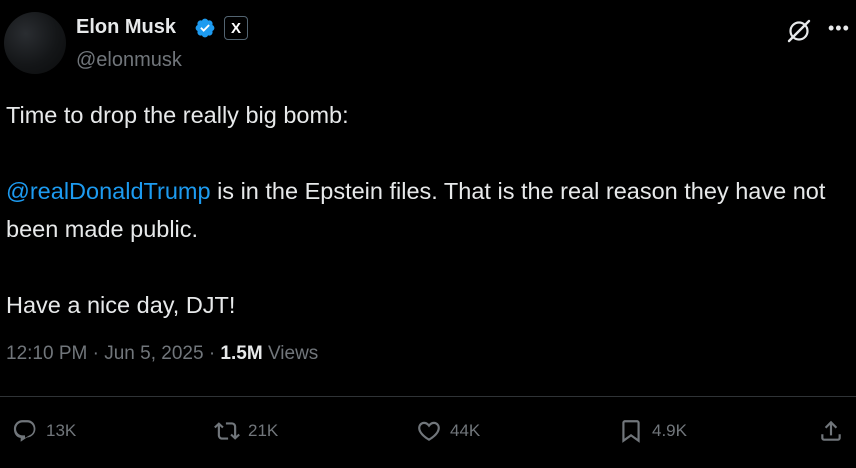  What do you see at coordinates (35, 43) in the screenshot?
I see `avatar` at bounding box center [35, 43].